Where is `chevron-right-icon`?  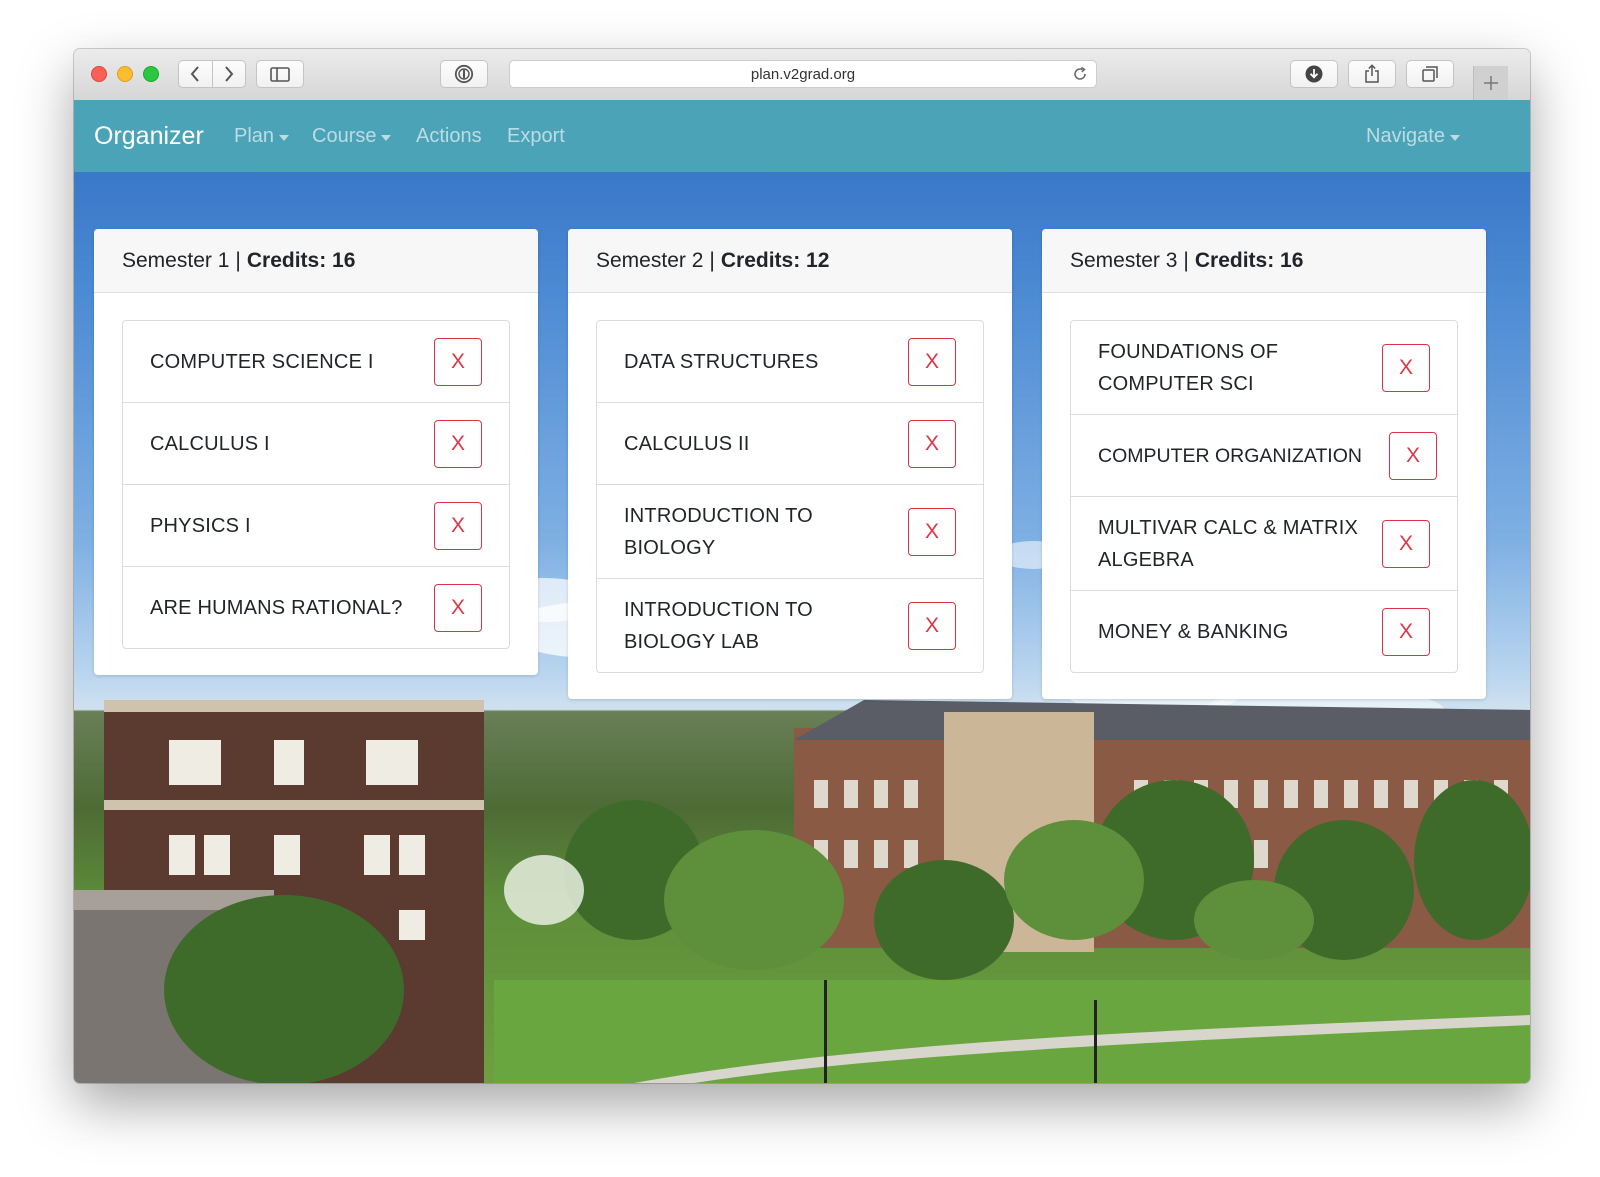
chevron-right-icon is located at coordinates (229, 74).